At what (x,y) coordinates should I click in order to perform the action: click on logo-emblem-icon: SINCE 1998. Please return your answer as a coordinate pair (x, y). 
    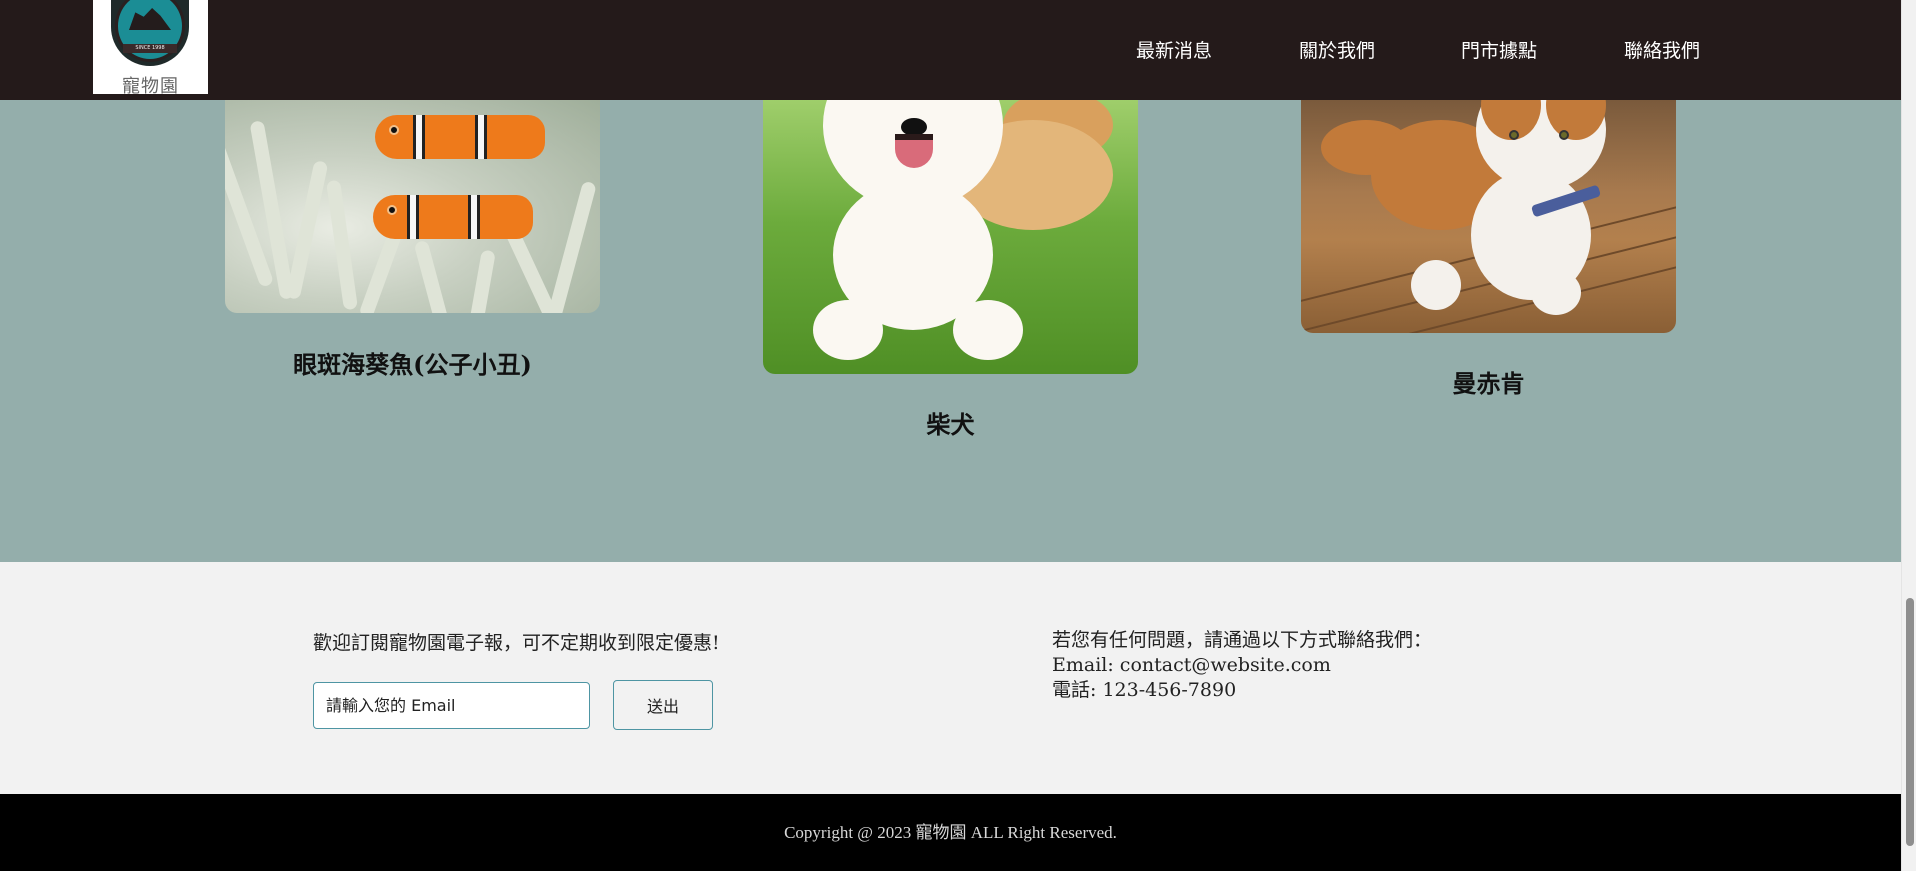
    Looking at the image, I should click on (150, 33).